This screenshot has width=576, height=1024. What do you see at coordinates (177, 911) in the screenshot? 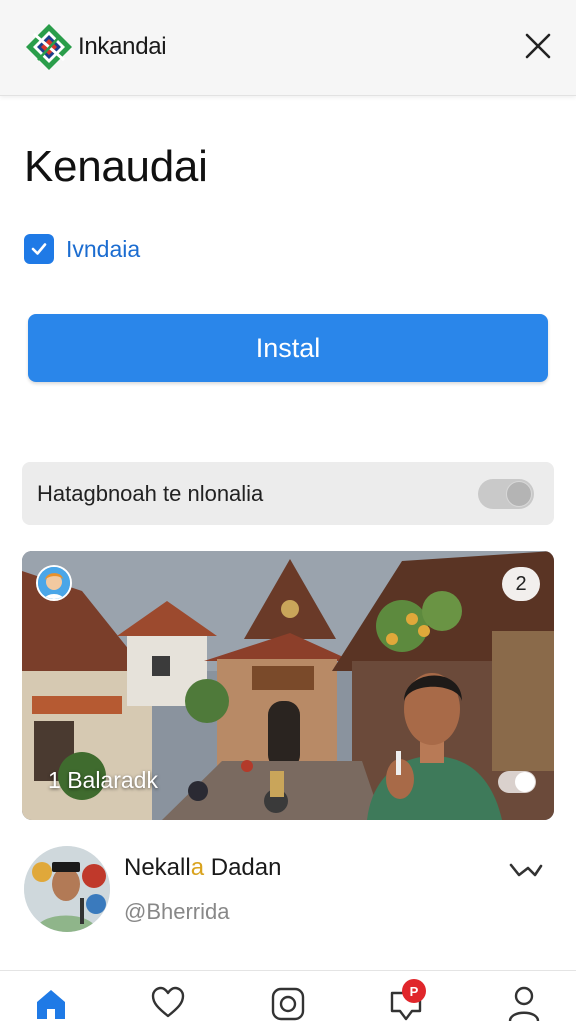
I see `profile-handle: @Bherrida` at bounding box center [177, 911].